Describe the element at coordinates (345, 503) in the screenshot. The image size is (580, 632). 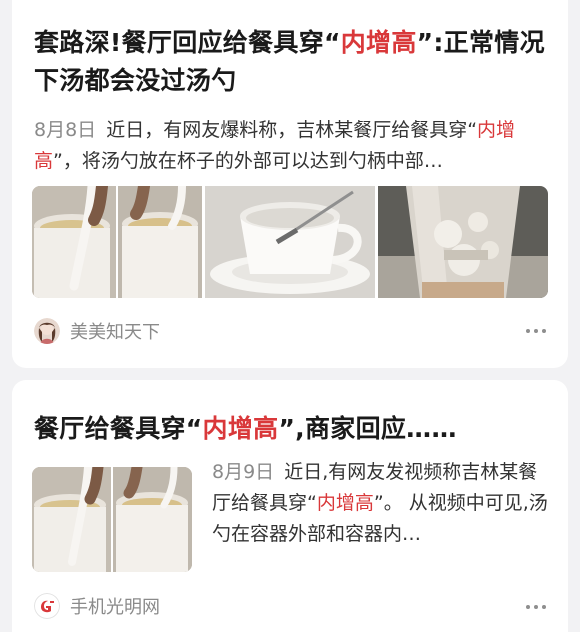
I see `snippet-highlight: 内增高` at that location.